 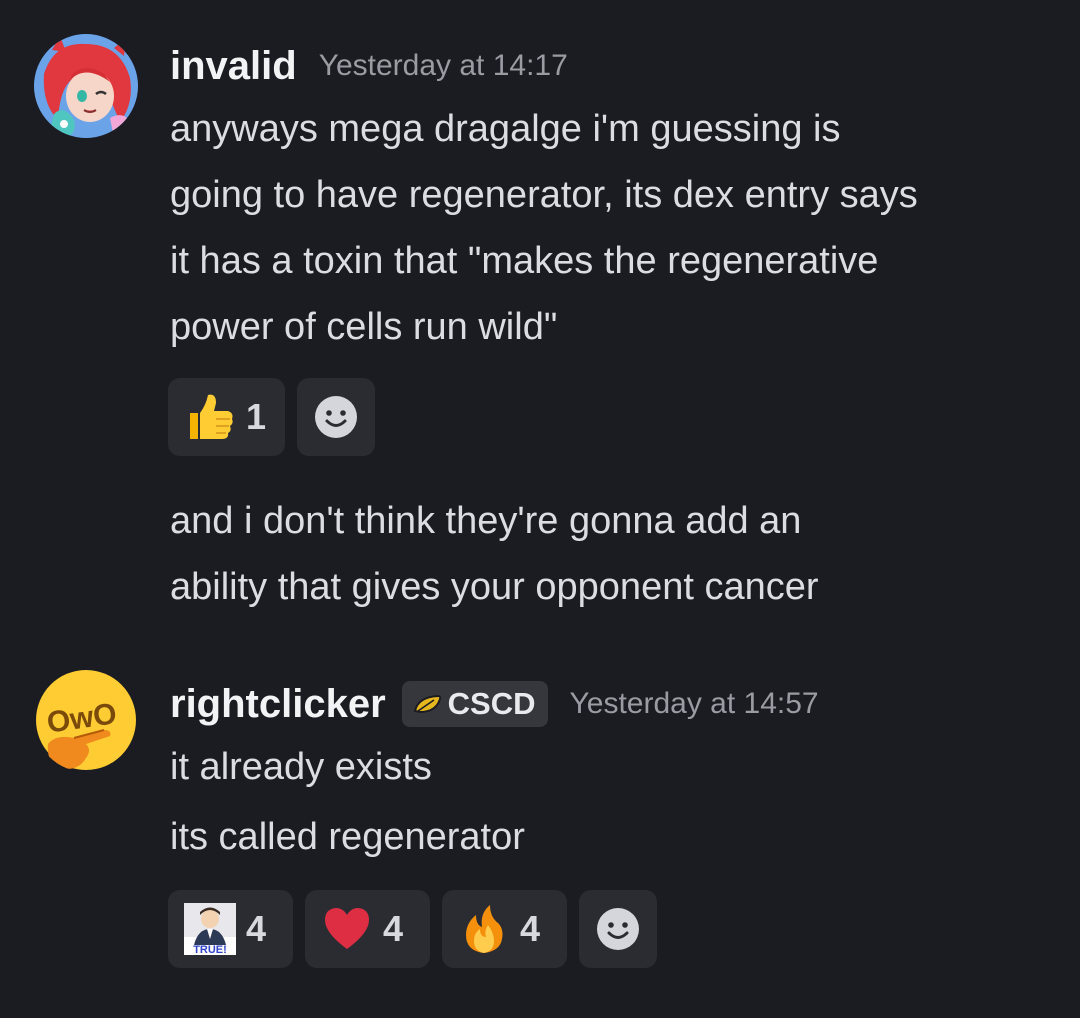 I want to click on reaction-count: 1, so click(x=256, y=416).